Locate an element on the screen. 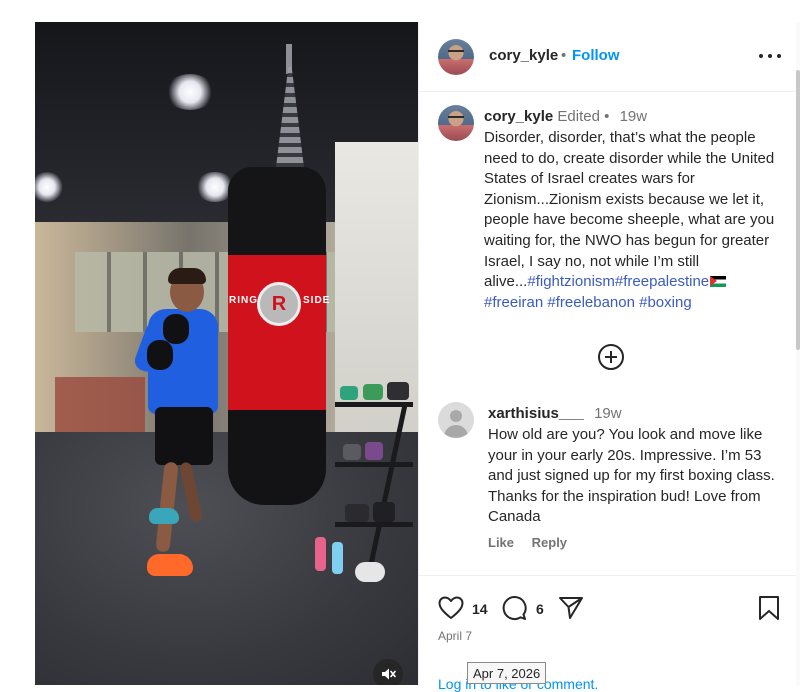  top-margin is located at coordinates (400, 11).